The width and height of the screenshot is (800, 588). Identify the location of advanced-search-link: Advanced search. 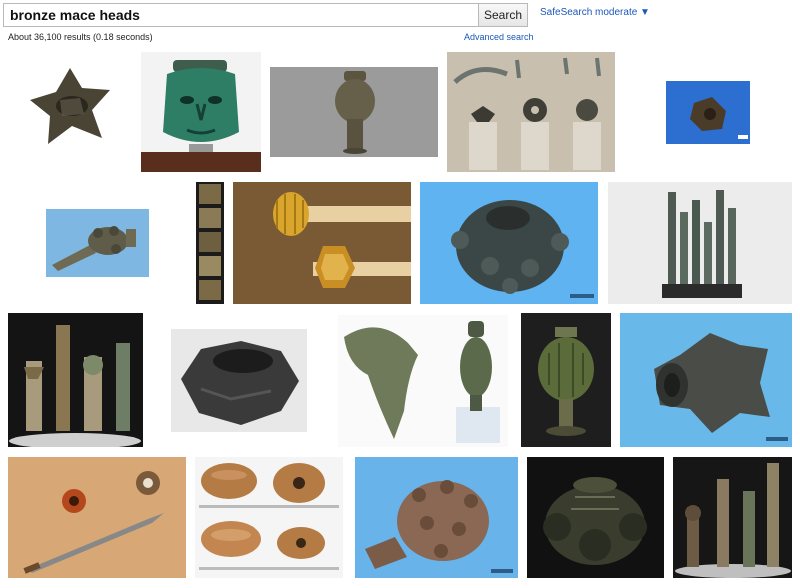
(499, 37).